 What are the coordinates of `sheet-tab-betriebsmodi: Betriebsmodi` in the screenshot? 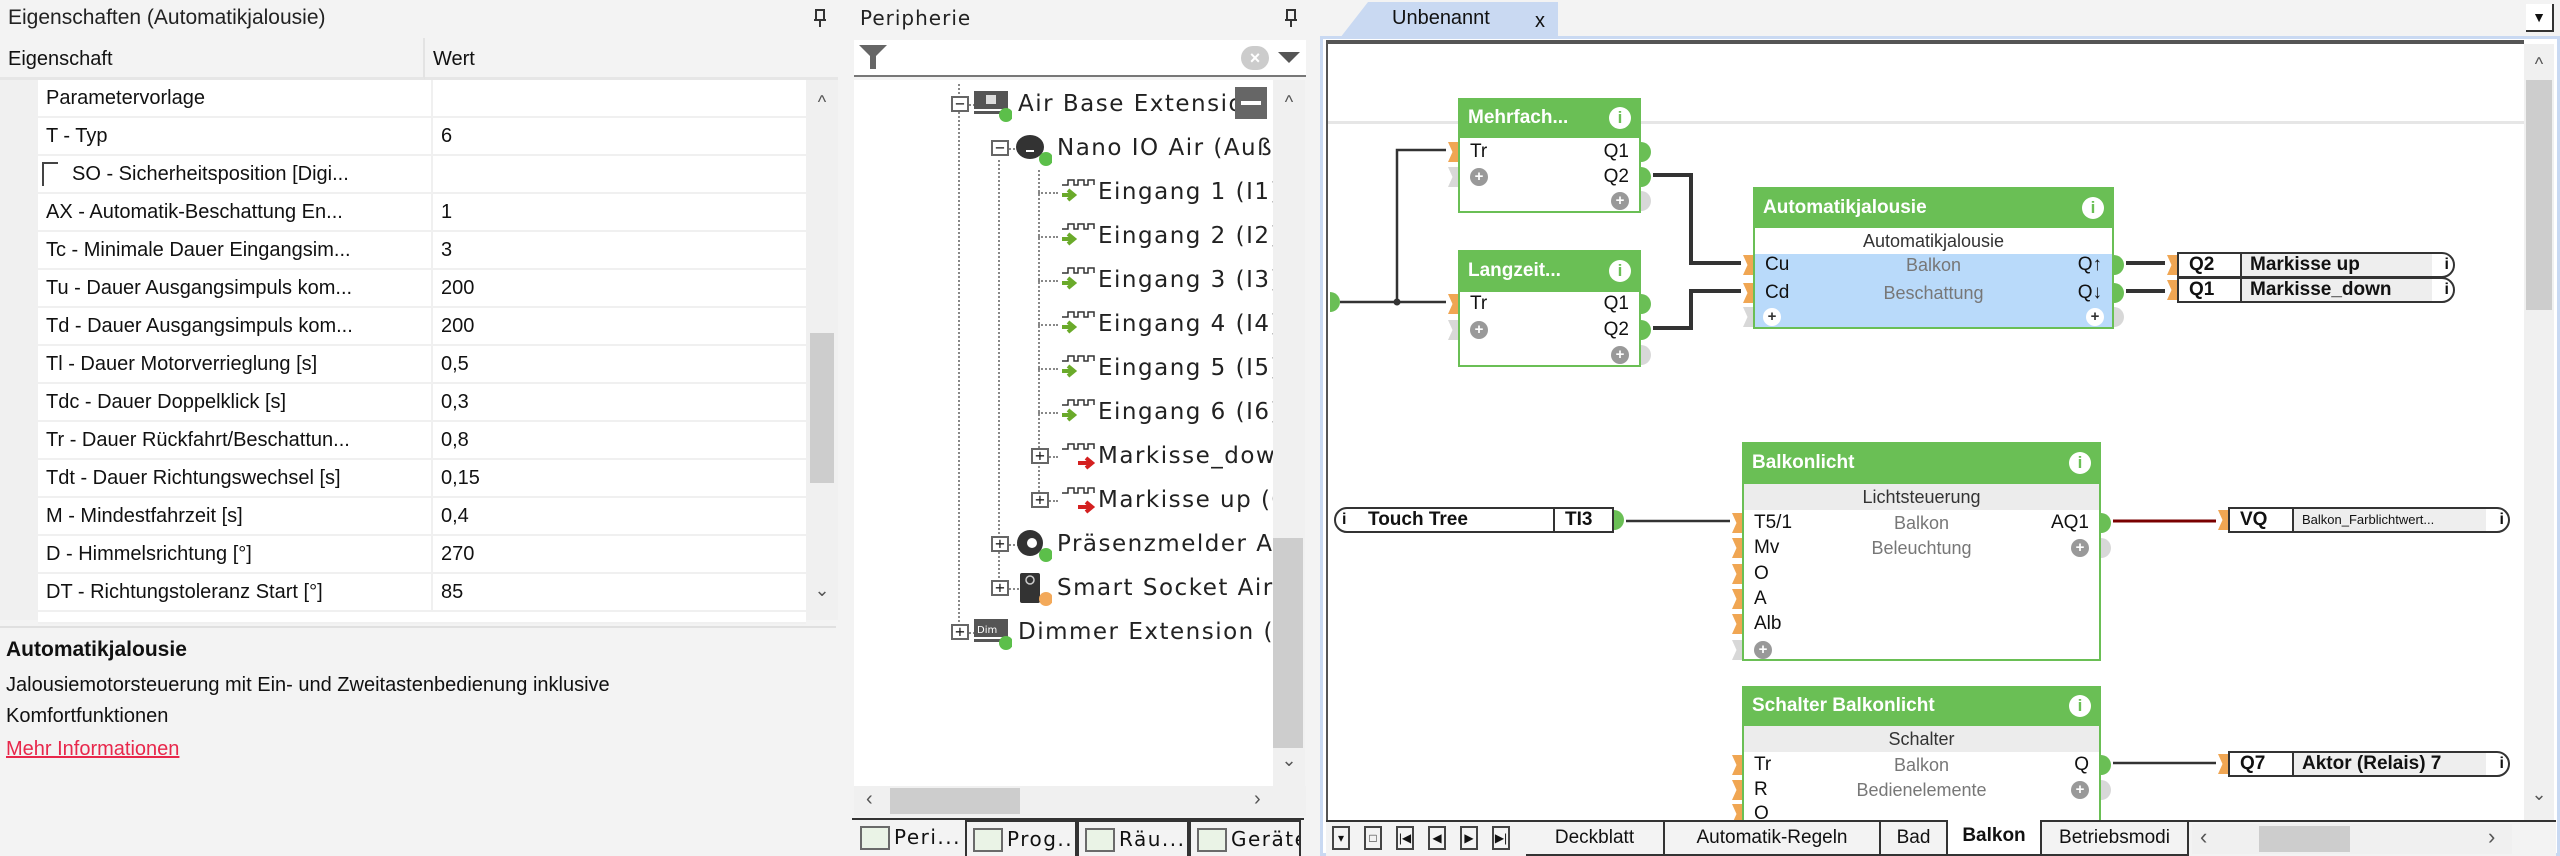 It's located at (2114, 839).